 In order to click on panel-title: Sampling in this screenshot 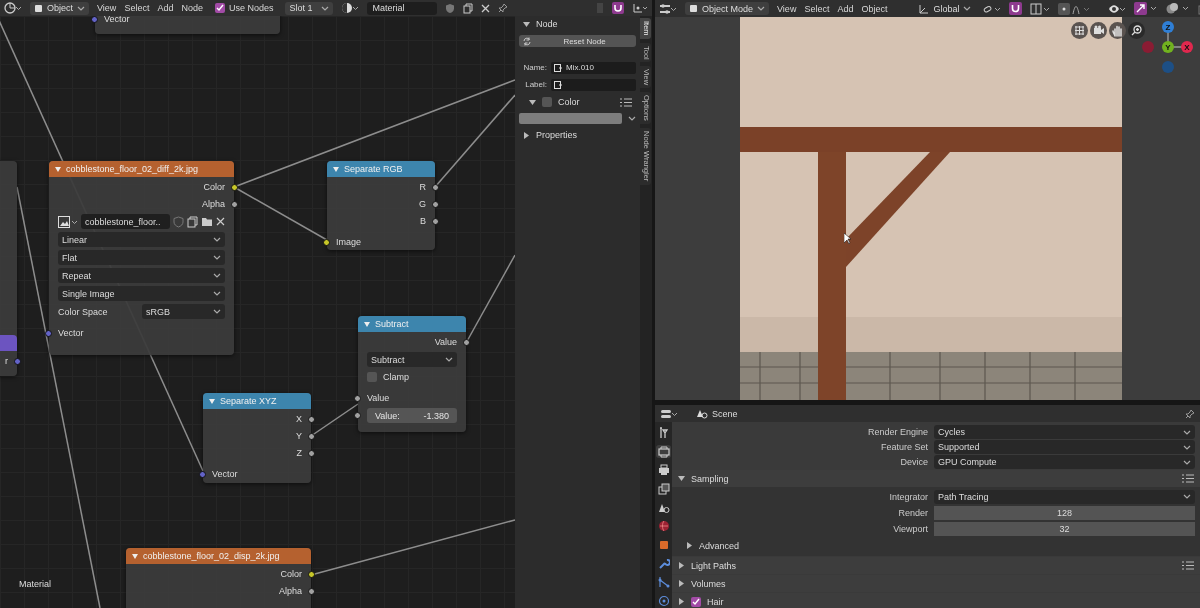, I will do `click(710, 478)`.